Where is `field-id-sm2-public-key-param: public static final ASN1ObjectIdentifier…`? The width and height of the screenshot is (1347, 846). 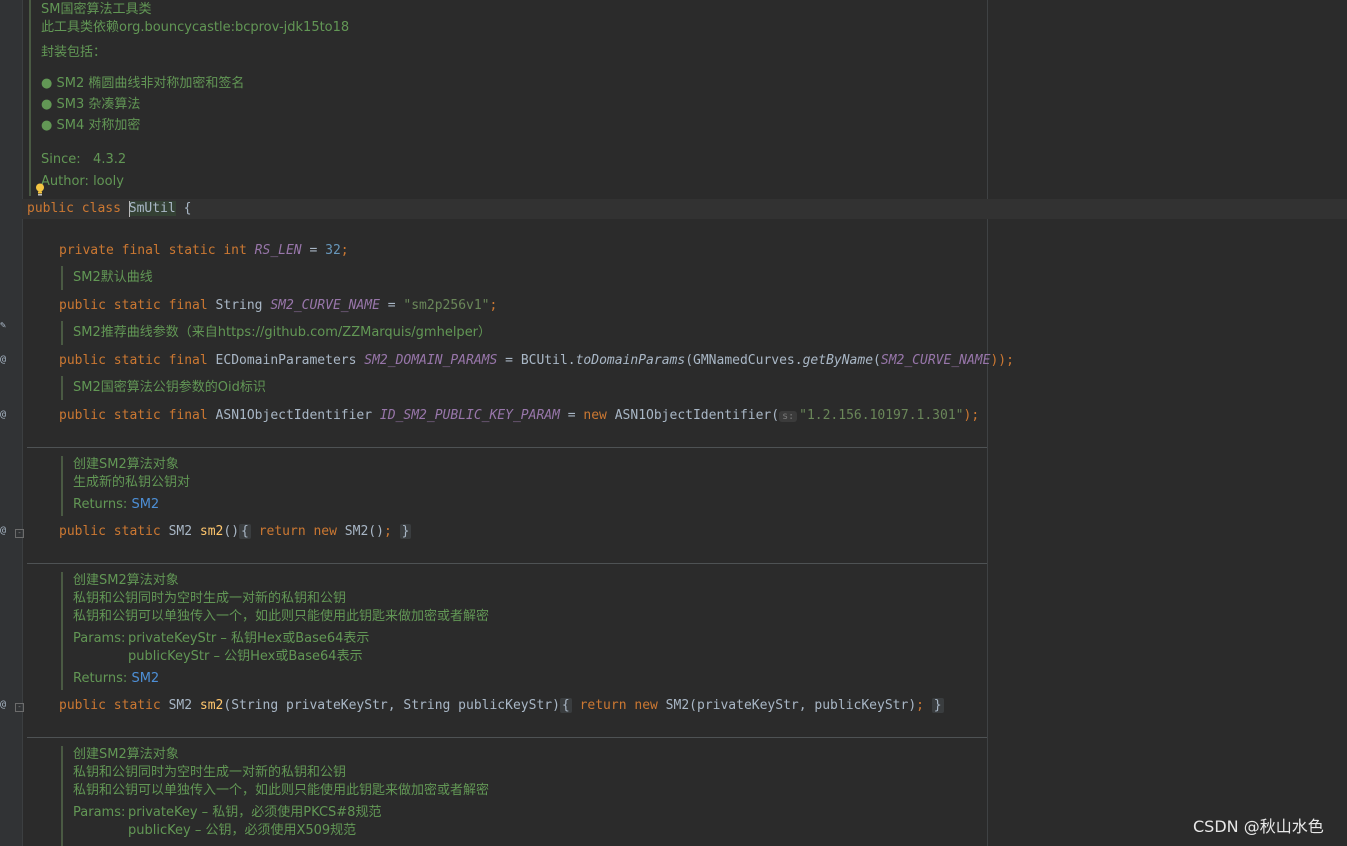 field-id-sm2-public-key-param: public static final ASN1ObjectIdentifier… is located at coordinates (519, 416).